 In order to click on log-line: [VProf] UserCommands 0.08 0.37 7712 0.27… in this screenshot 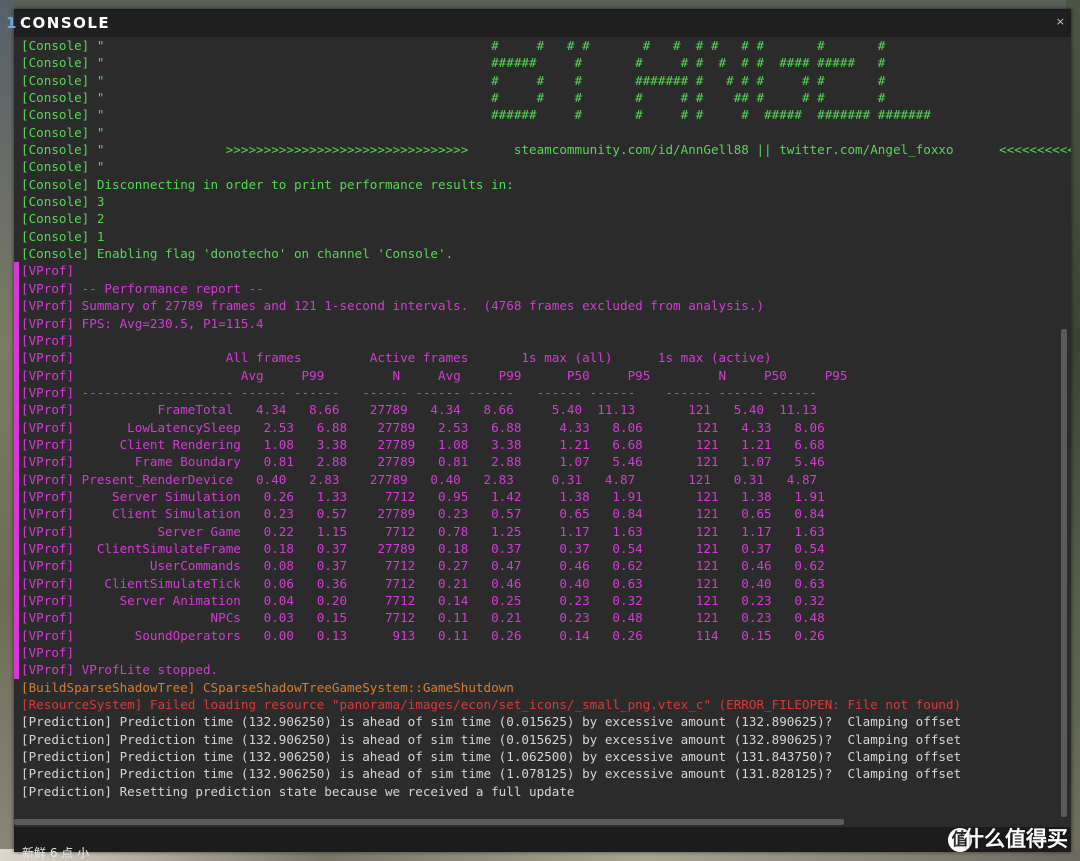, I will do `click(542, 566)`.